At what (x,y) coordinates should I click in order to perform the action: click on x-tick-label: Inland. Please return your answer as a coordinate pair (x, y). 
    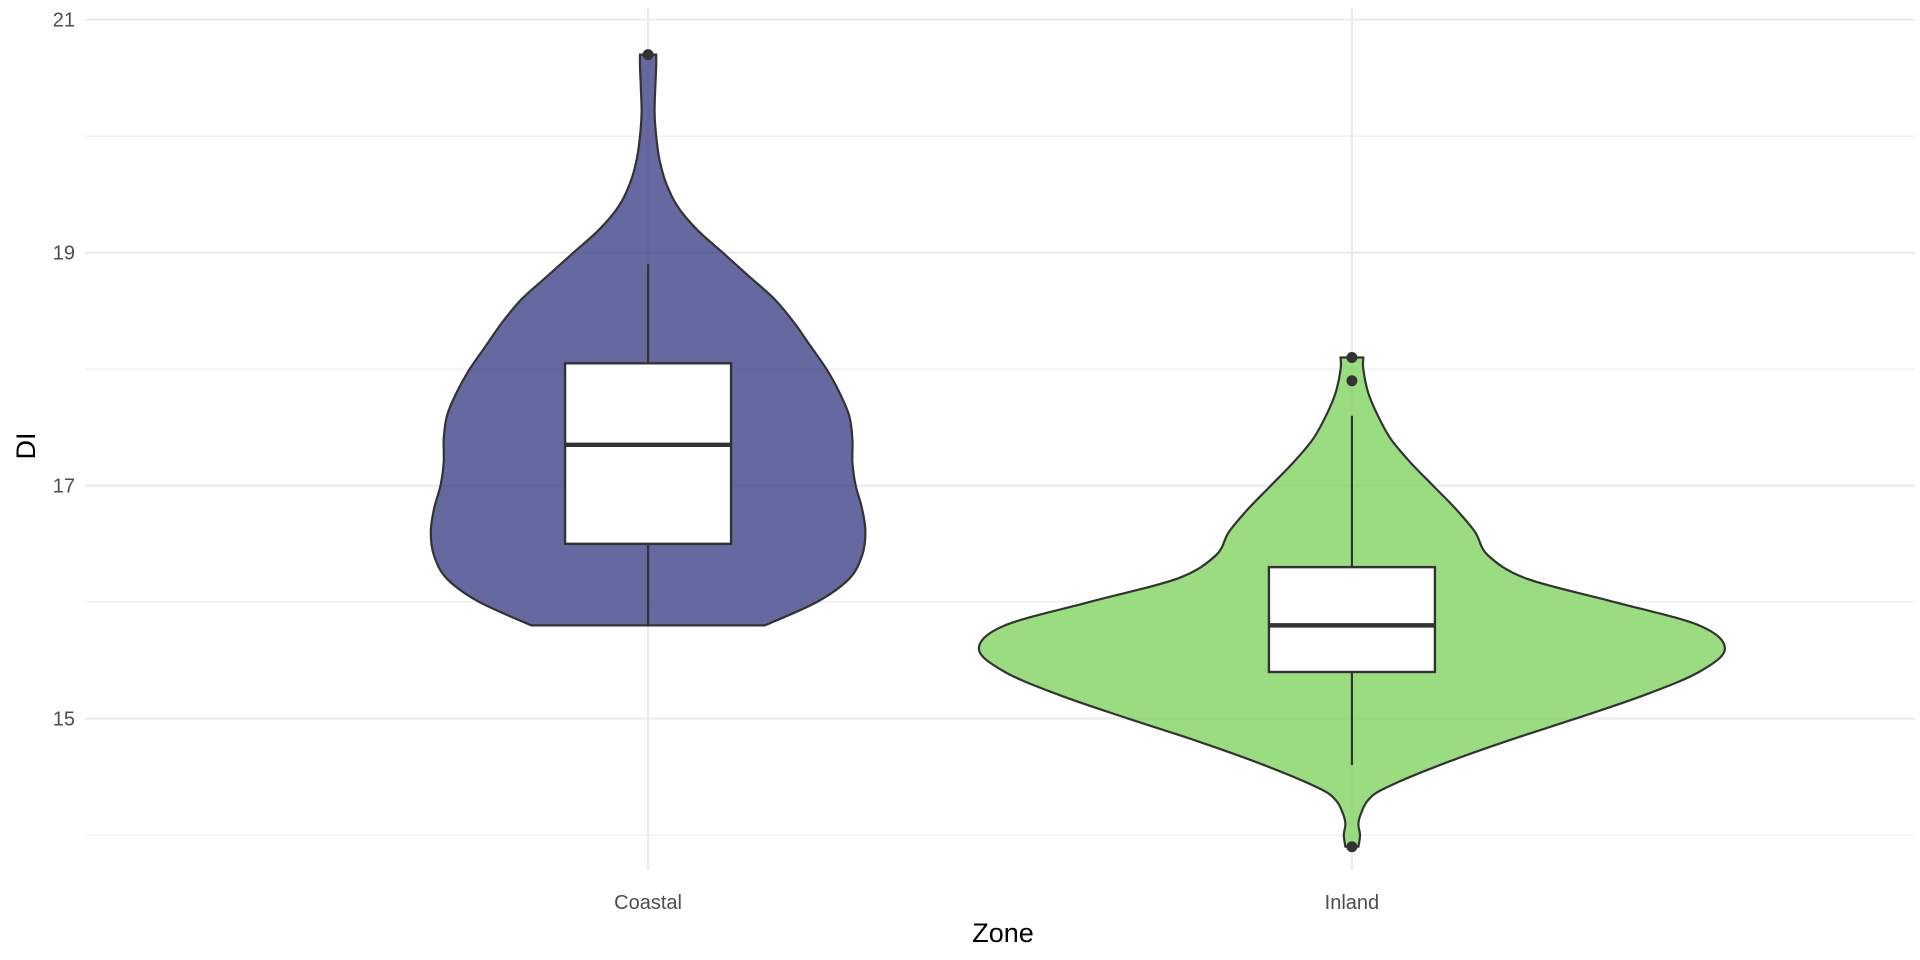
    Looking at the image, I should click on (1352, 903).